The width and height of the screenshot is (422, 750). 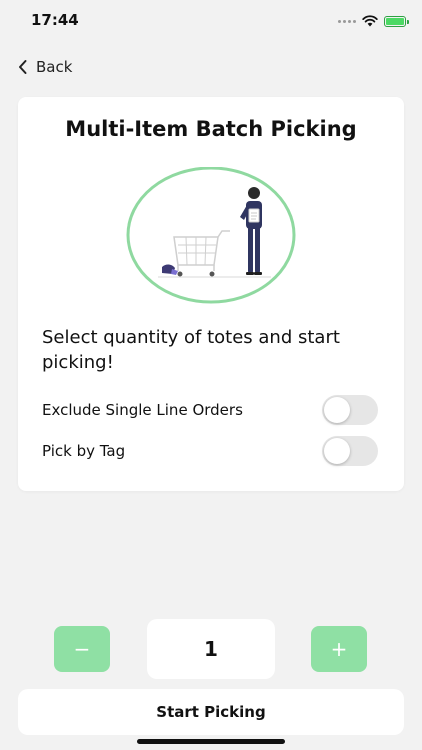 What do you see at coordinates (211, 741) in the screenshot?
I see `home-indicator` at bounding box center [211, 741].